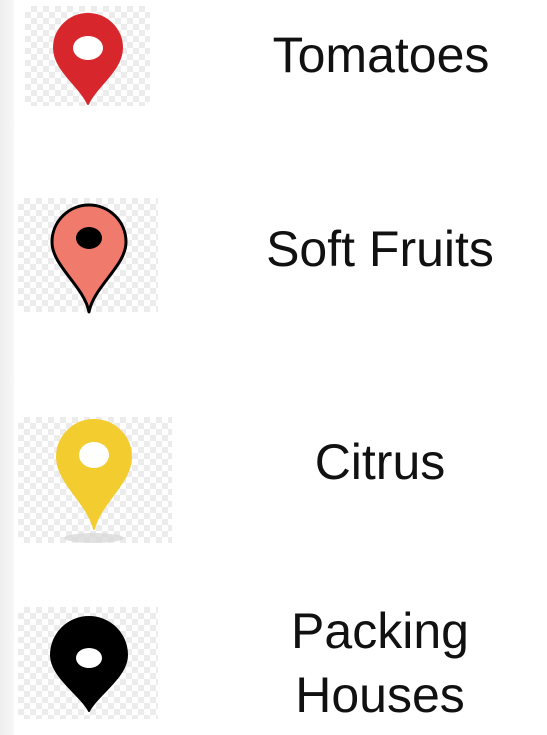 The image size is (547, 735). Describe the element at coordinates (94, 481) in the screenshot. I see `citrus-pin-icon` at that location.